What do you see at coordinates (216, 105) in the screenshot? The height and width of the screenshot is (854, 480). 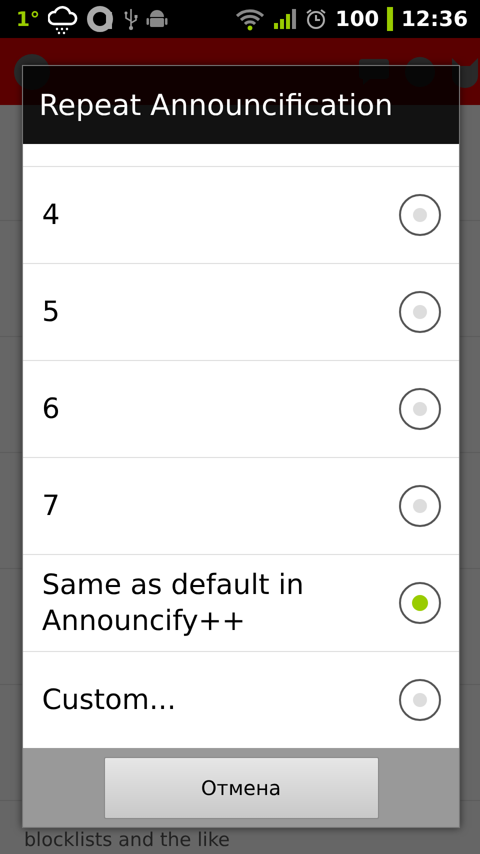 I see `dialog-title: Repeat Announcification` at bounding box center [216, 105].